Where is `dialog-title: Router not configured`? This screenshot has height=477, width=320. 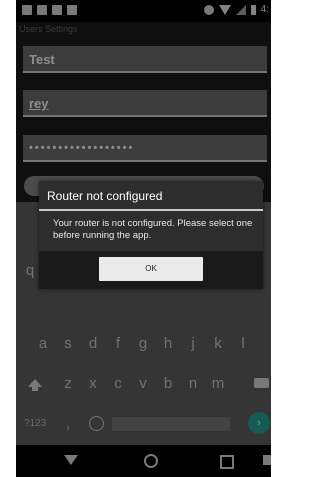 dialog-title: Router not configured is located at coordinates (105, 196).